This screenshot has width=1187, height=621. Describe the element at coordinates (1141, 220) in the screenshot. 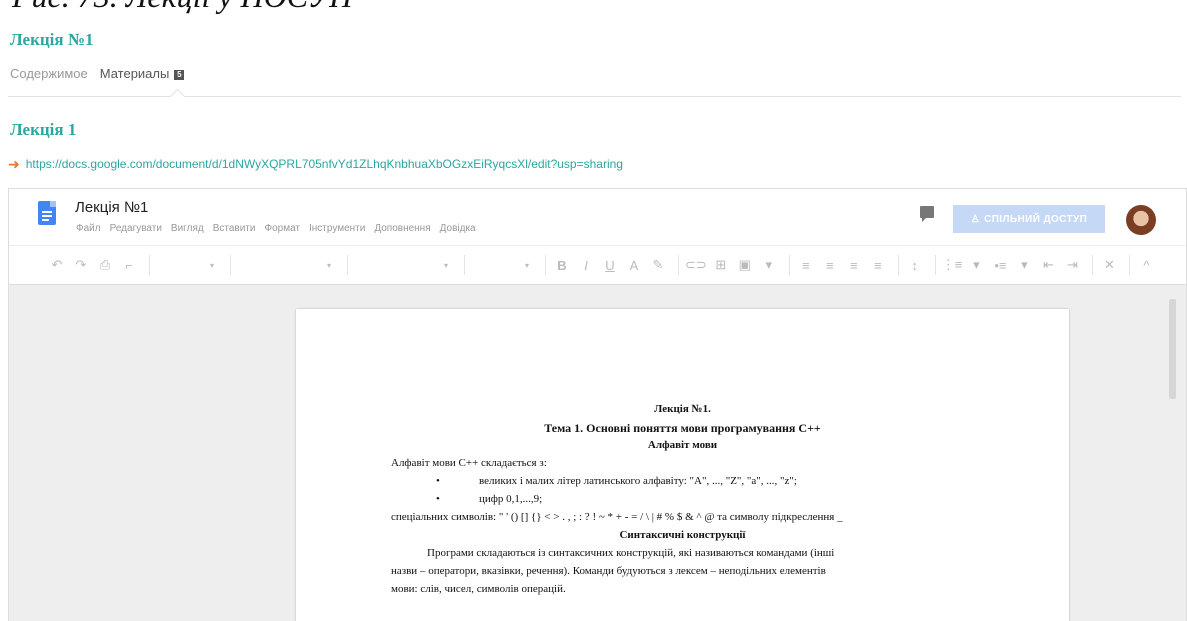

I see `user-avatar` at that location.